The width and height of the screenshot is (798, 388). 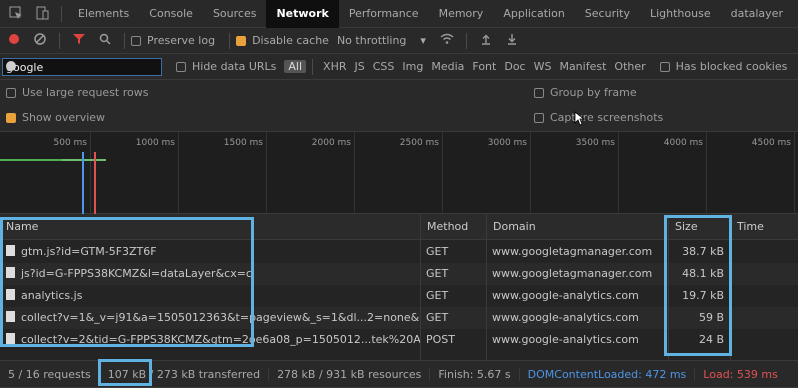 What do you see at coordinates (607, 117) in the screenshot?
I see `capture-screenshots-label: Capture screenshots` at bounding box center [607, 117].